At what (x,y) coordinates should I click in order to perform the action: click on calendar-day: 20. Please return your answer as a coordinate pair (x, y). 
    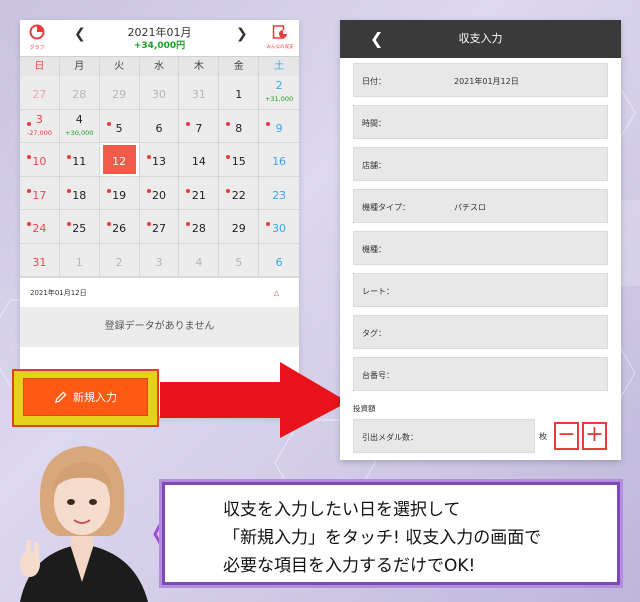
    Looking at the image, I should click on (159, 193).